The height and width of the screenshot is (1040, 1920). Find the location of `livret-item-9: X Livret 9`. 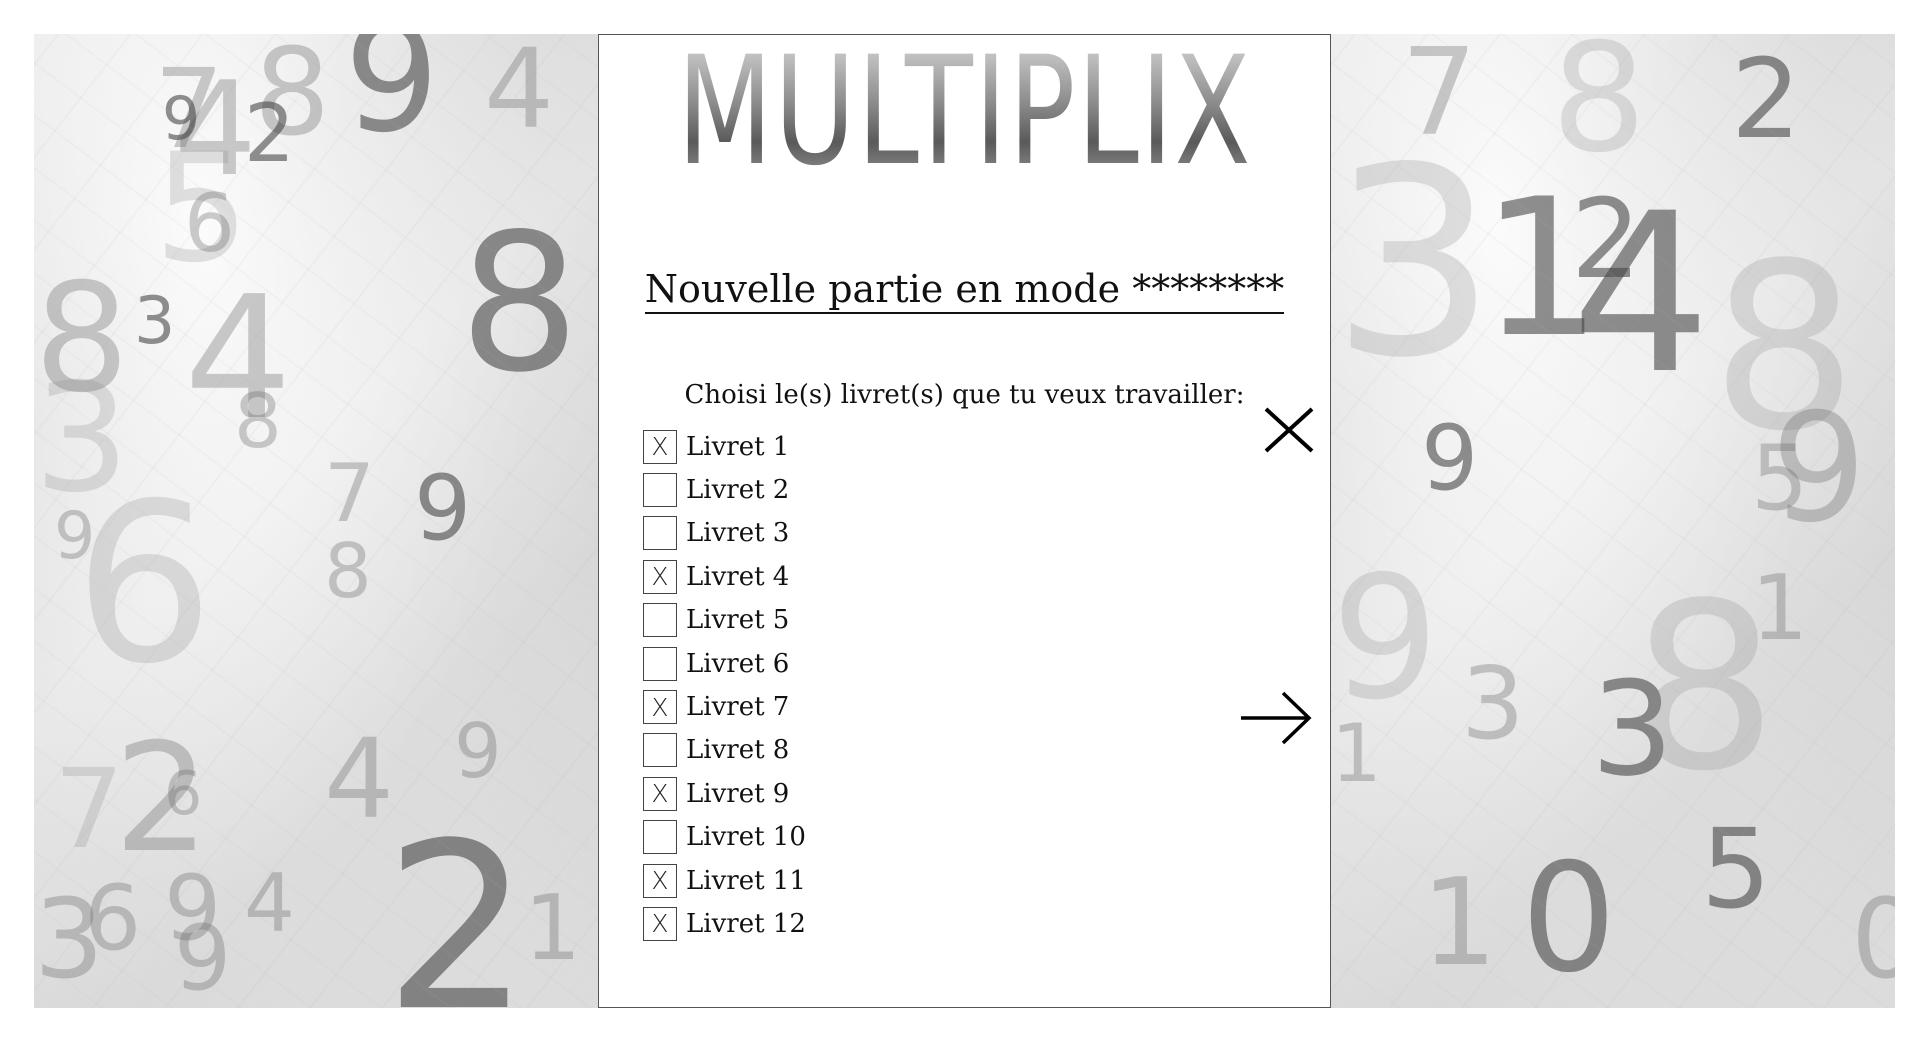

livret-item-9: X Livret 9 is located at coordinates (724, 793).